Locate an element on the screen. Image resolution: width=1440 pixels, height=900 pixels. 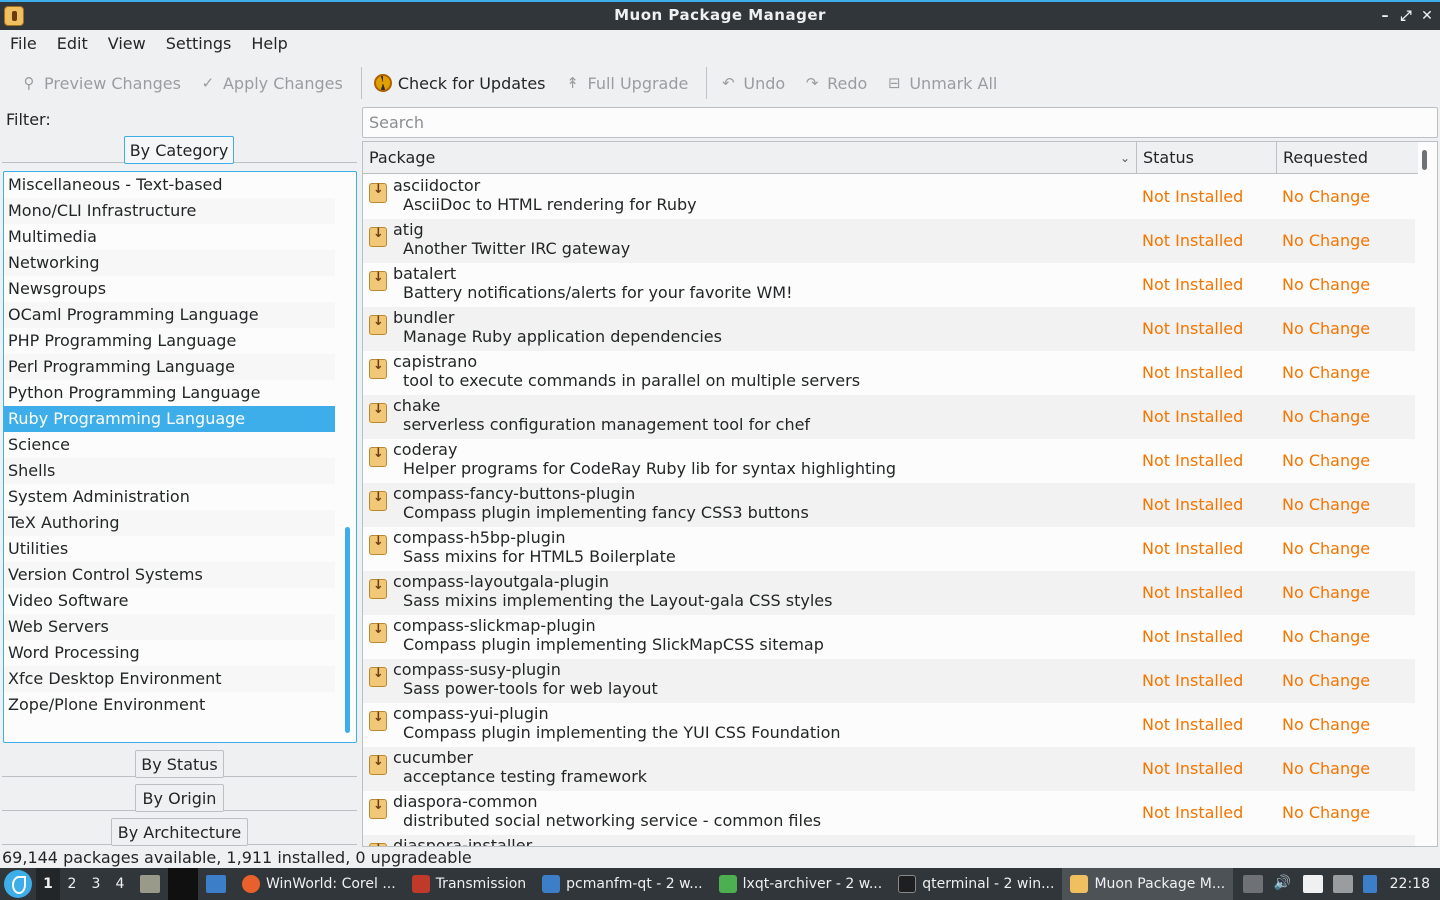
undo-button: ↶ Undo is located at coordinates (755, 83).